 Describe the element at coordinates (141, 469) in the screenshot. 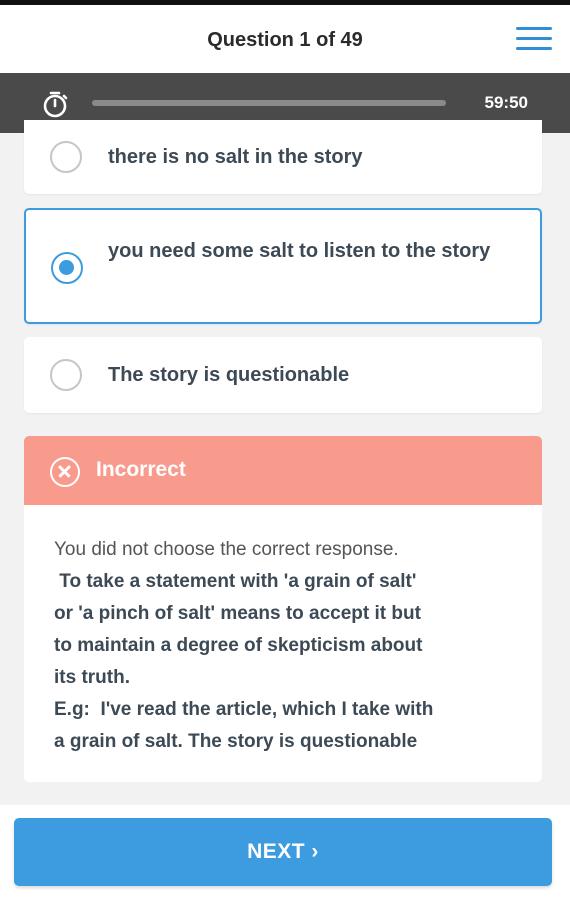

I see `feedback-status: Incorrect` at that location.